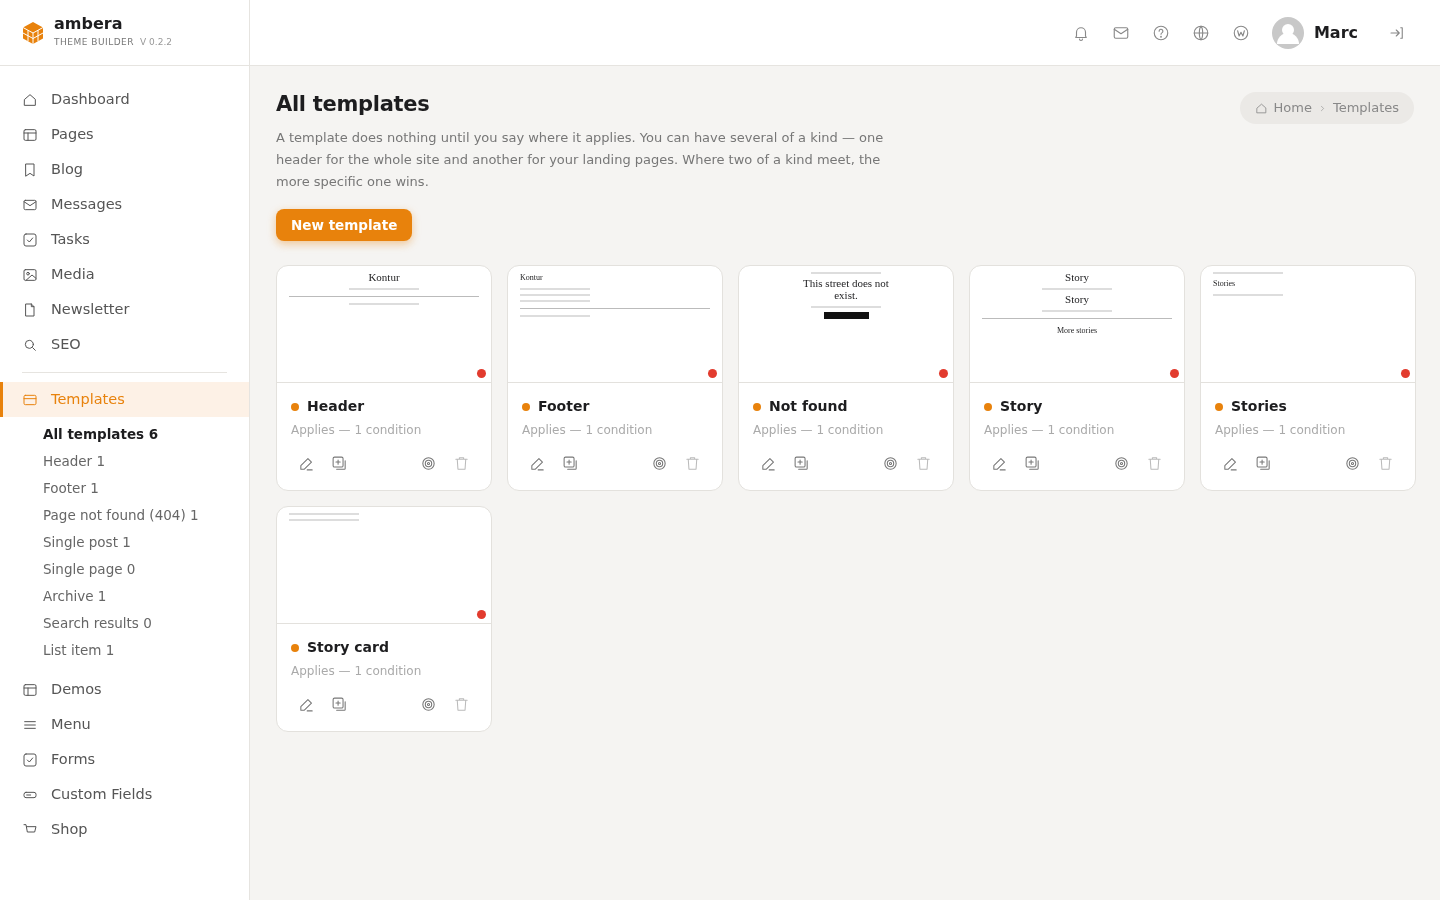  Describe the element at coordinates (124, 99) in the screenshot. I see `sidebar-item: Dashboard` at that location.